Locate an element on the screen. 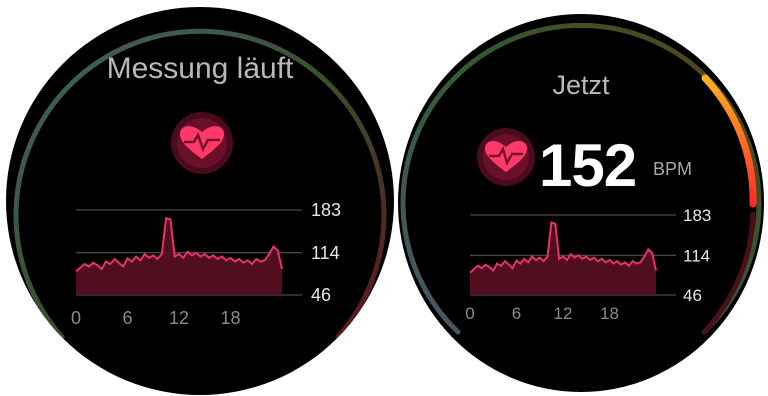 This screenshot has height=396, width=768. heart-rate-value: 152 is located at coordinates (588, 165).